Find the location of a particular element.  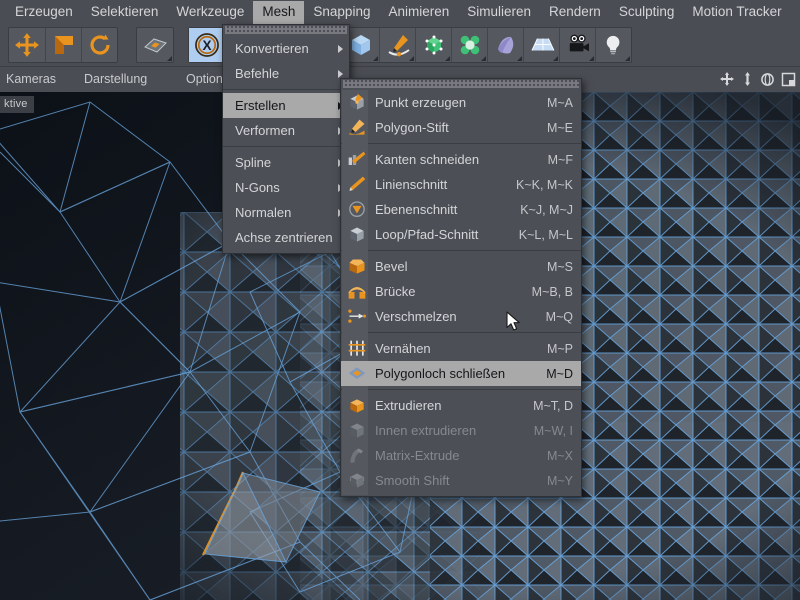

menubar-item-rendern: Rendern is located at coordinates (575, 12).